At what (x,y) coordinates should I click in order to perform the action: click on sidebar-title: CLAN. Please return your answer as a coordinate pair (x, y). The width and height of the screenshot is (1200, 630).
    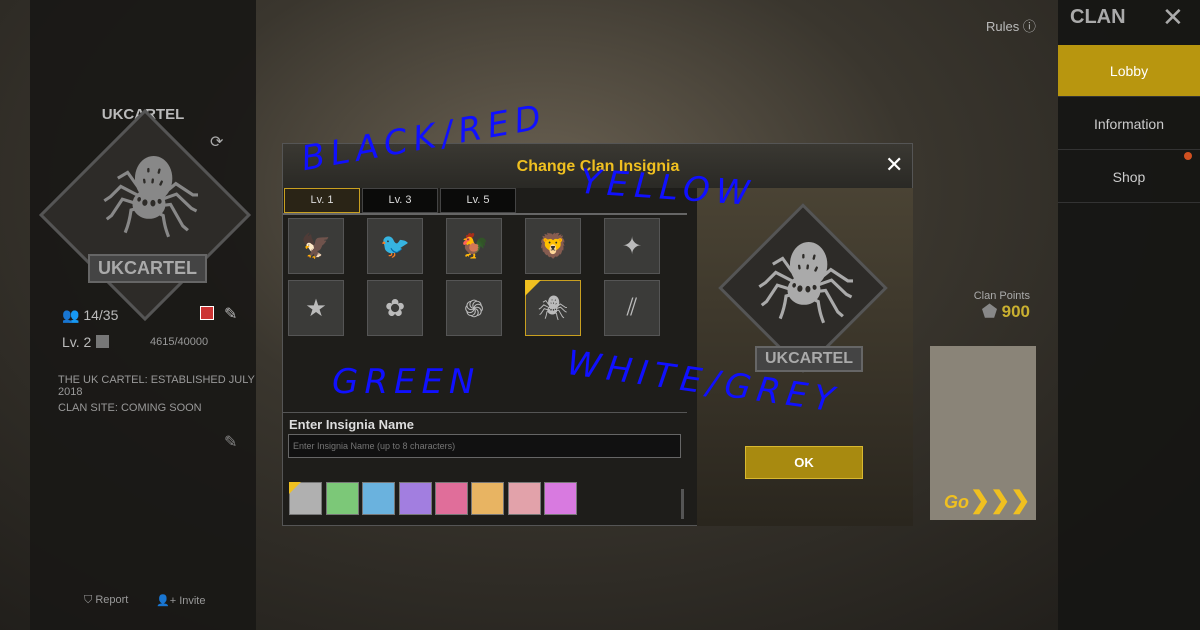
    Looking at the image, I should click on (1098, 17).